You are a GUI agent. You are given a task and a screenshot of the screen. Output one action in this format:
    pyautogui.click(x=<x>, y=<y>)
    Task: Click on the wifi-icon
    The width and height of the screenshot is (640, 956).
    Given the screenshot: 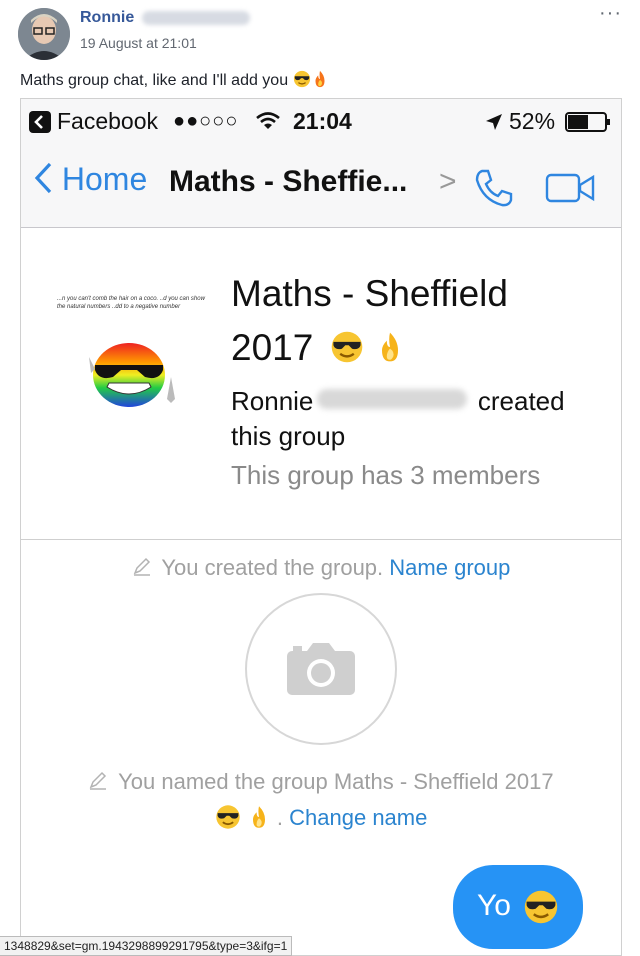 What is the action you would take?
    pyautogui.click(x=268, y=120)
    